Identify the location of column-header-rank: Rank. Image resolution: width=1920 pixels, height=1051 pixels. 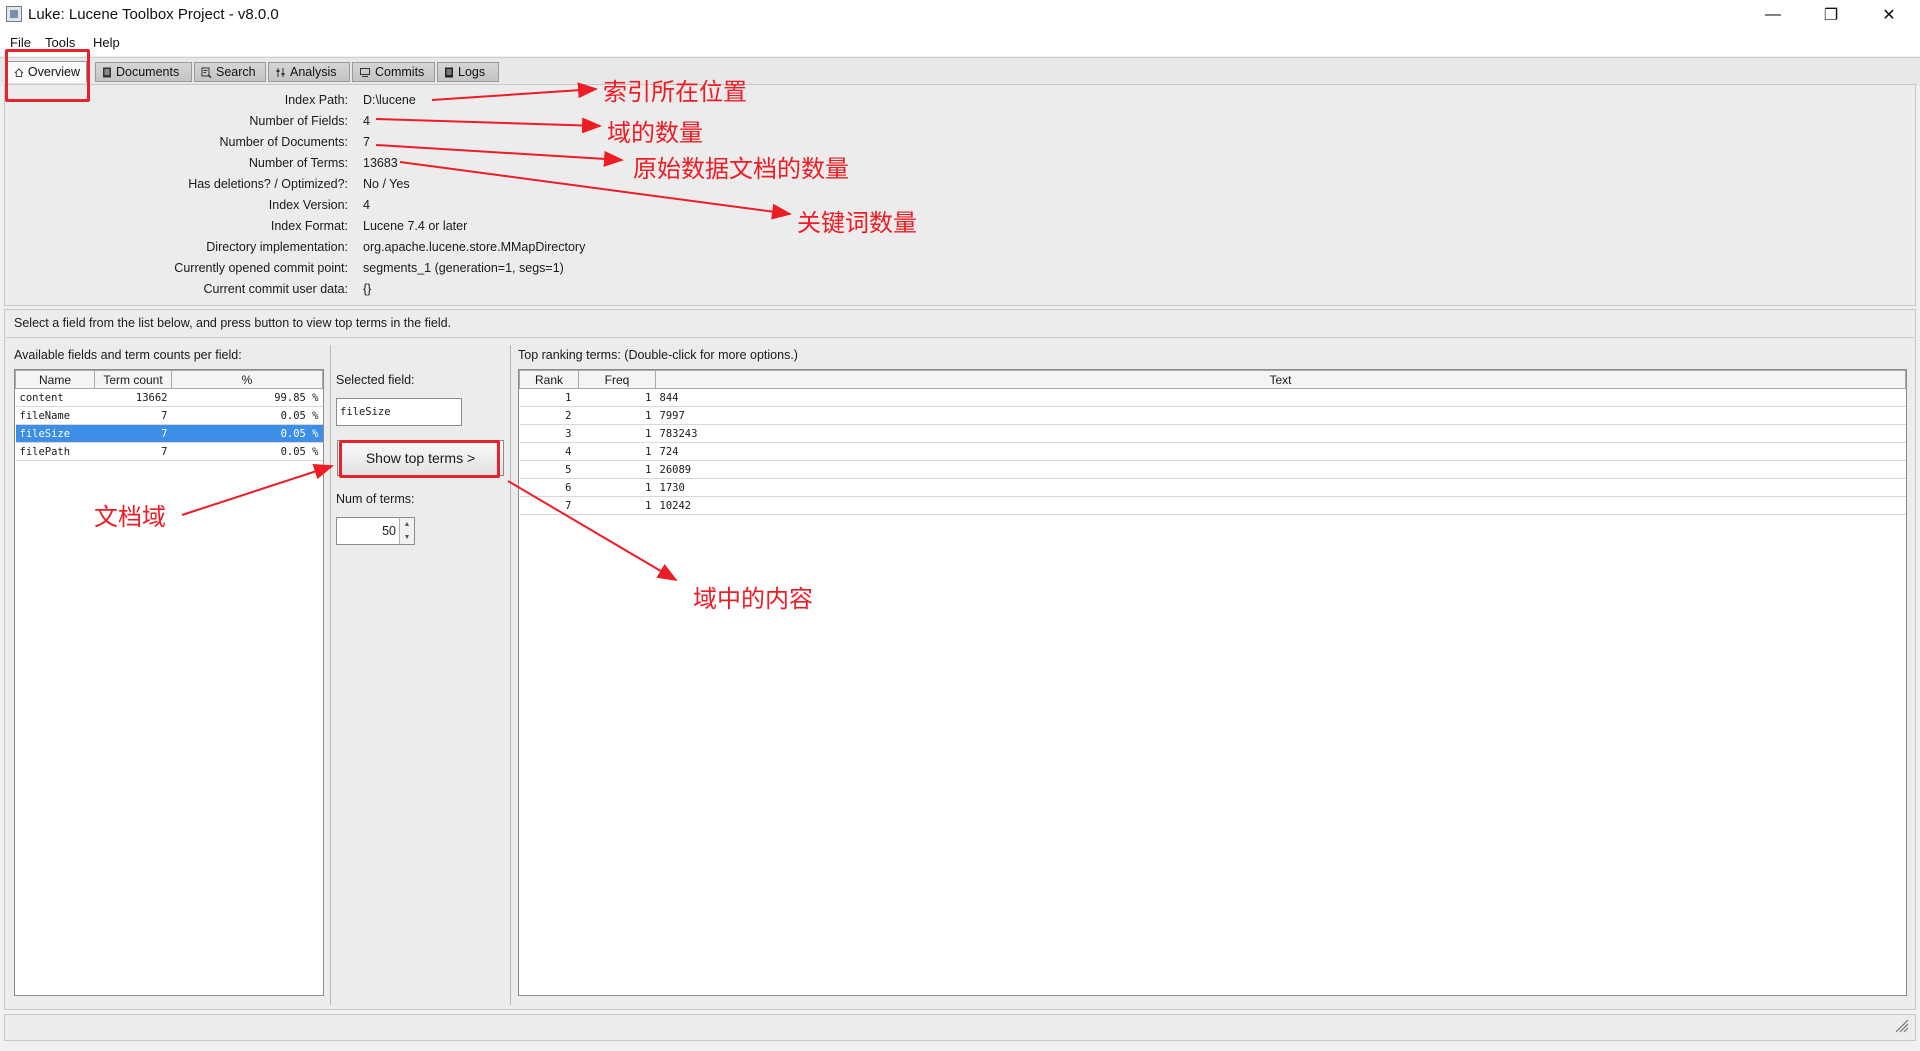
(549, 379).